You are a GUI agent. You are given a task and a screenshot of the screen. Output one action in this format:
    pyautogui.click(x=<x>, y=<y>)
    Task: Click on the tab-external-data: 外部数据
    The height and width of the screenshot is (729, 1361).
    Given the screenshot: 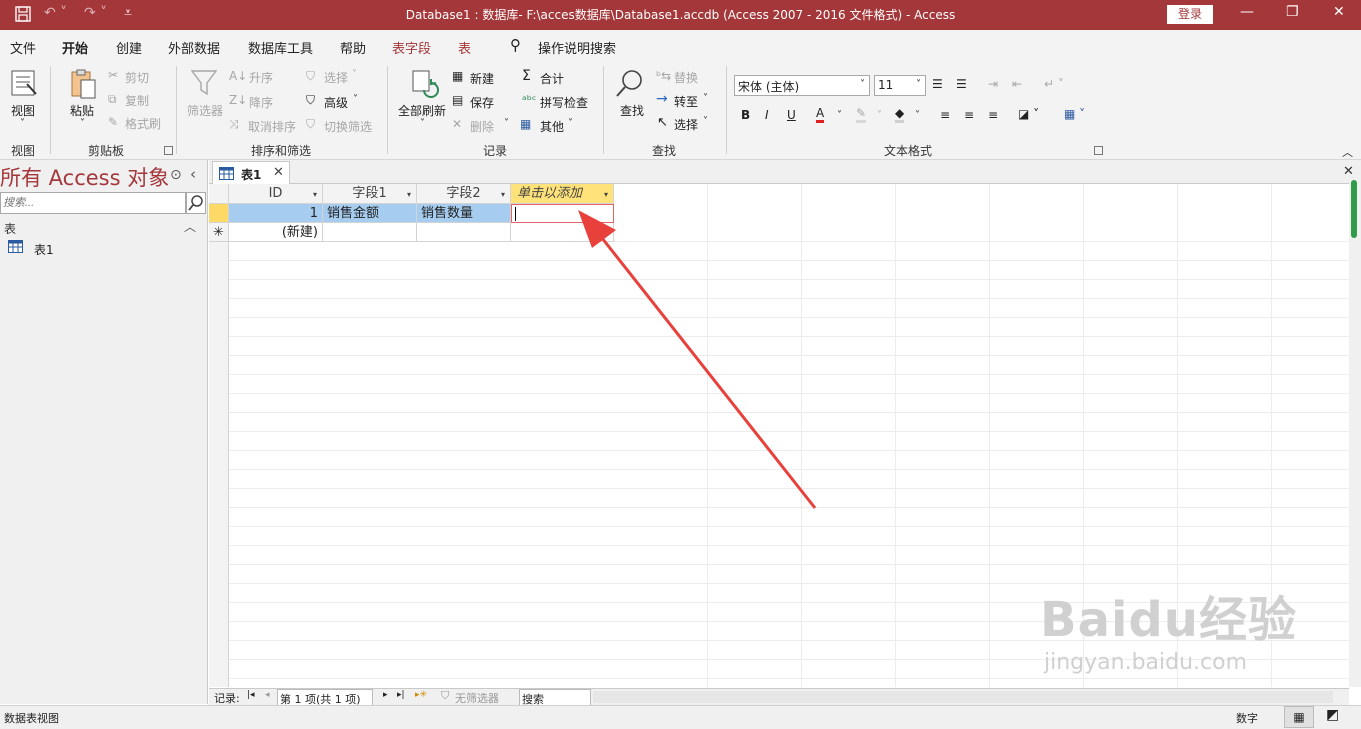 What is the action you would take?
    pyautogui.click(x=194, y=47)
    